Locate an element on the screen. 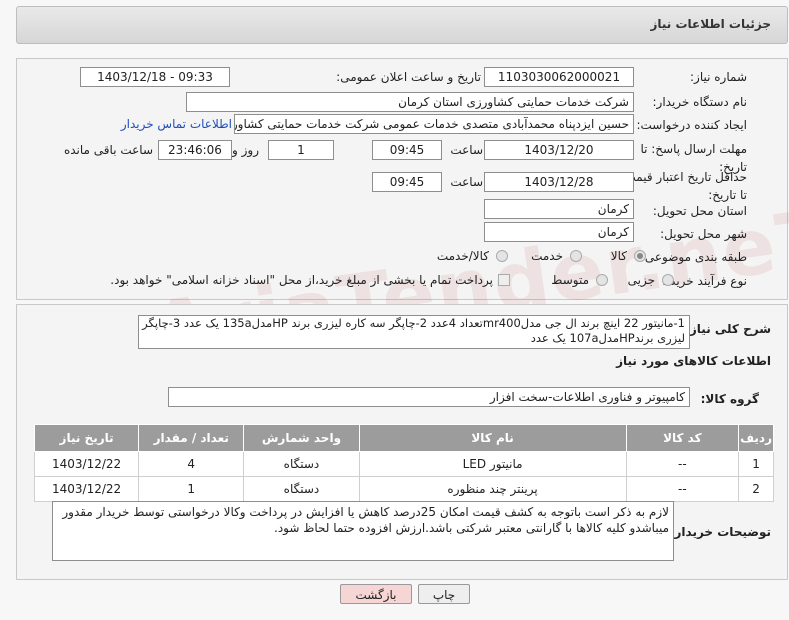  need-number-label: شماره نیاز: is located at coordinates (718, 77).